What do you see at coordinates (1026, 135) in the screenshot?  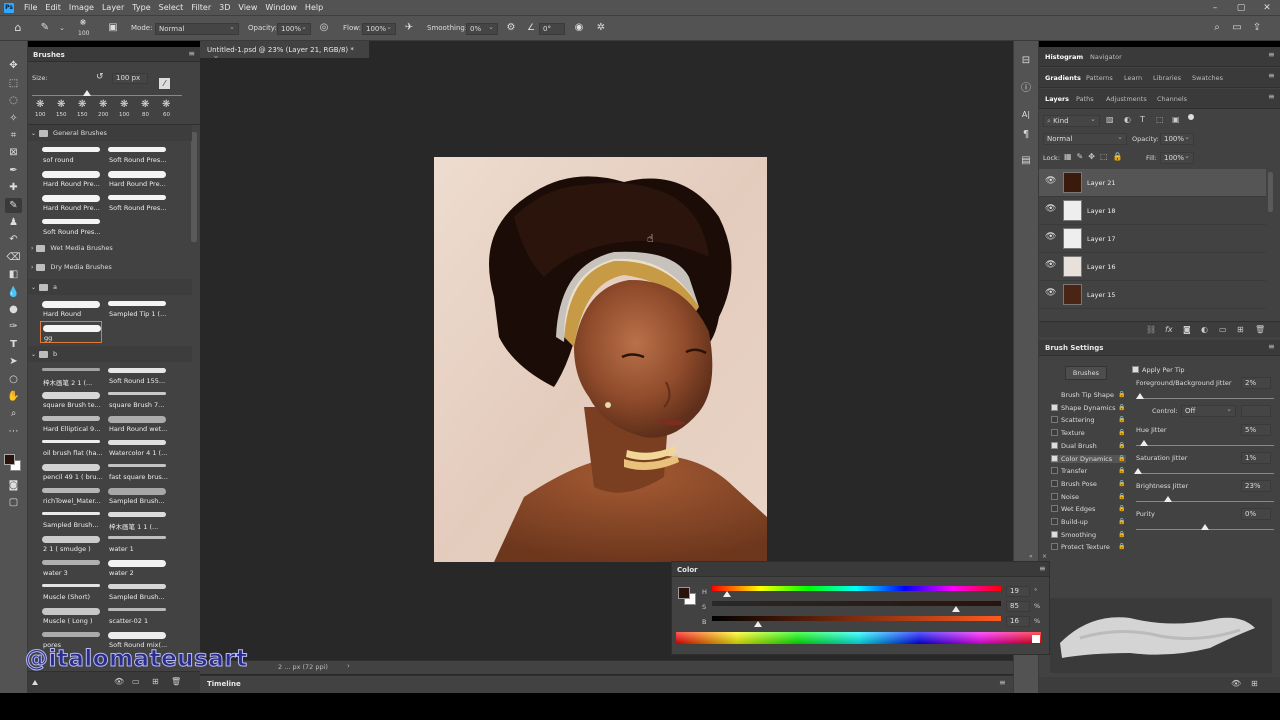 I see `paragraph-icon: ¶` at bounding box center [1026, 135].